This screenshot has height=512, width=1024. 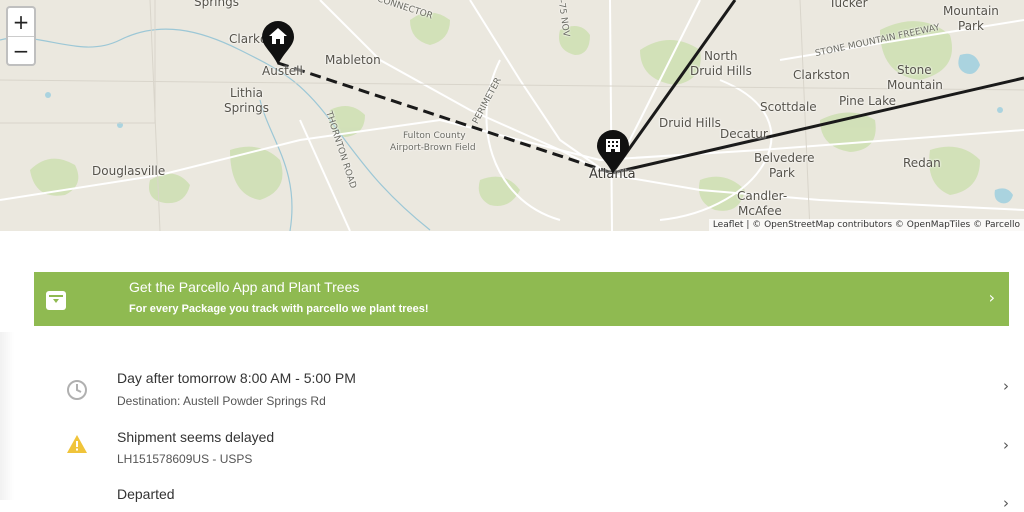 What do you see at coordinates (760, 211) in the screenshot?
I see `map-place-label: McAfee` at bounding box center [760, 211].